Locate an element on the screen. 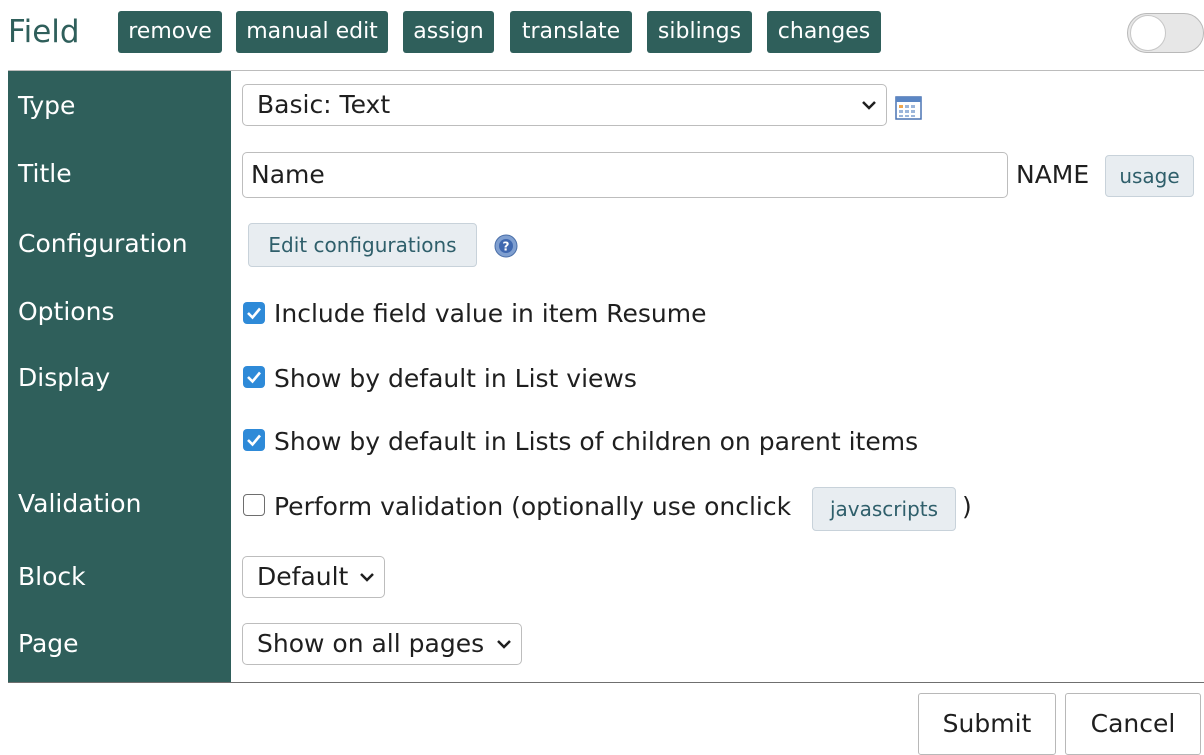  bottom-divider is located at coordinates (606, 682).